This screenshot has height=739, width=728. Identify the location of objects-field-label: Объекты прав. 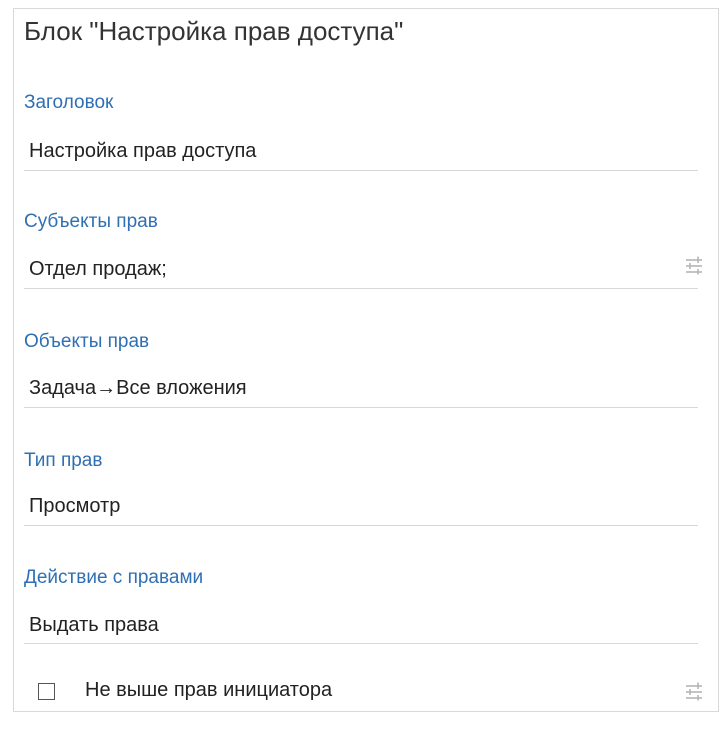
(87, 341).